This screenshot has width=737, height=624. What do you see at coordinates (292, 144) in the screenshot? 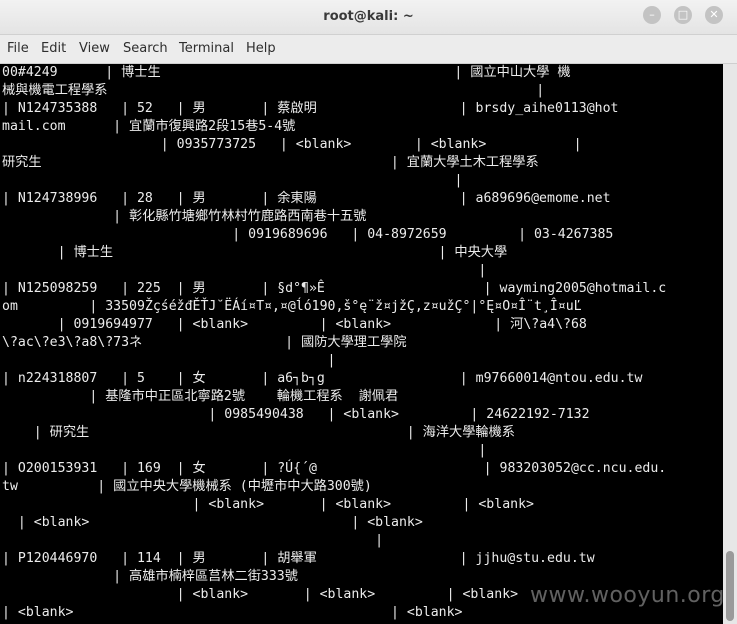
I see `terminal-line: | 0935773725 | <blank> | <blank> |` at bounding box center [292, 144].